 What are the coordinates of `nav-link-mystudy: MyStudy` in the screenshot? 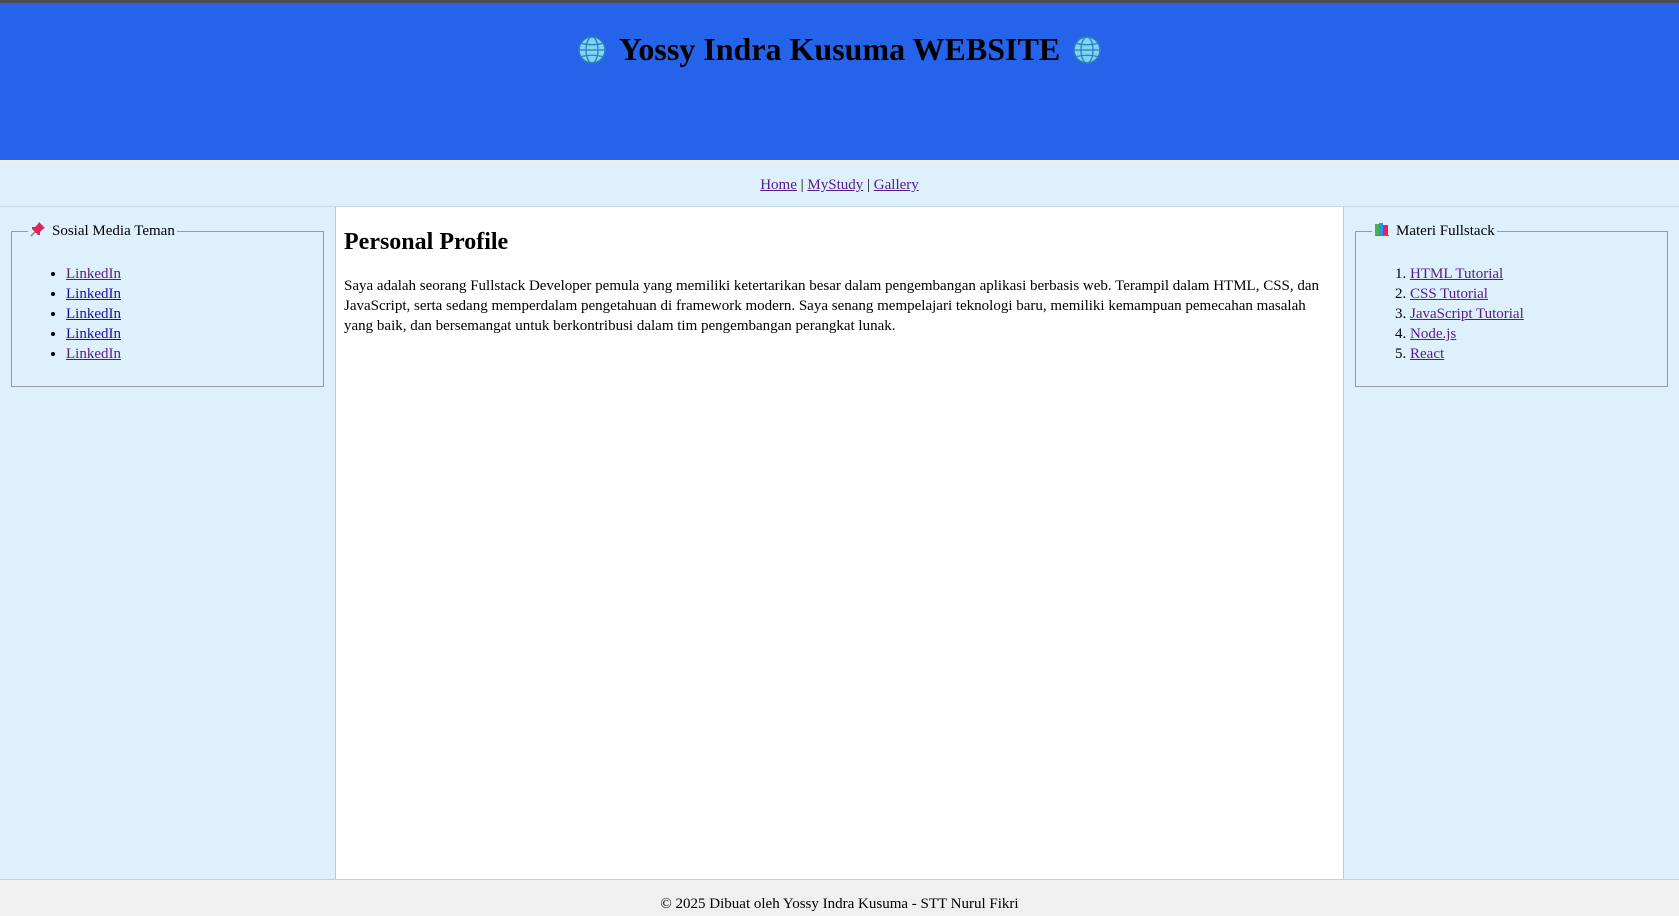 It's located at (835, 185).